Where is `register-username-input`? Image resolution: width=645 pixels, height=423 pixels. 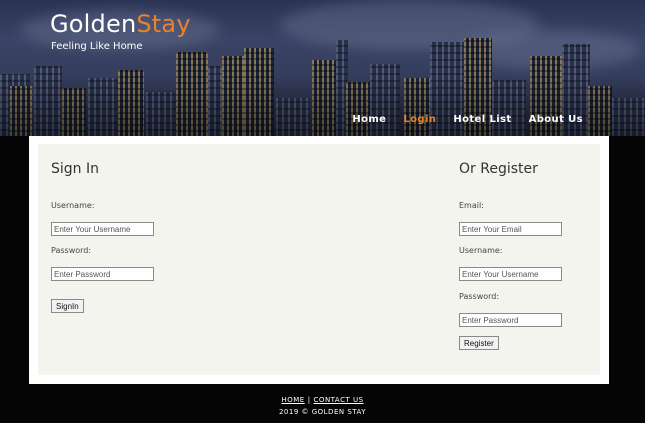 register-username-input is located at coordinates (510, 274).